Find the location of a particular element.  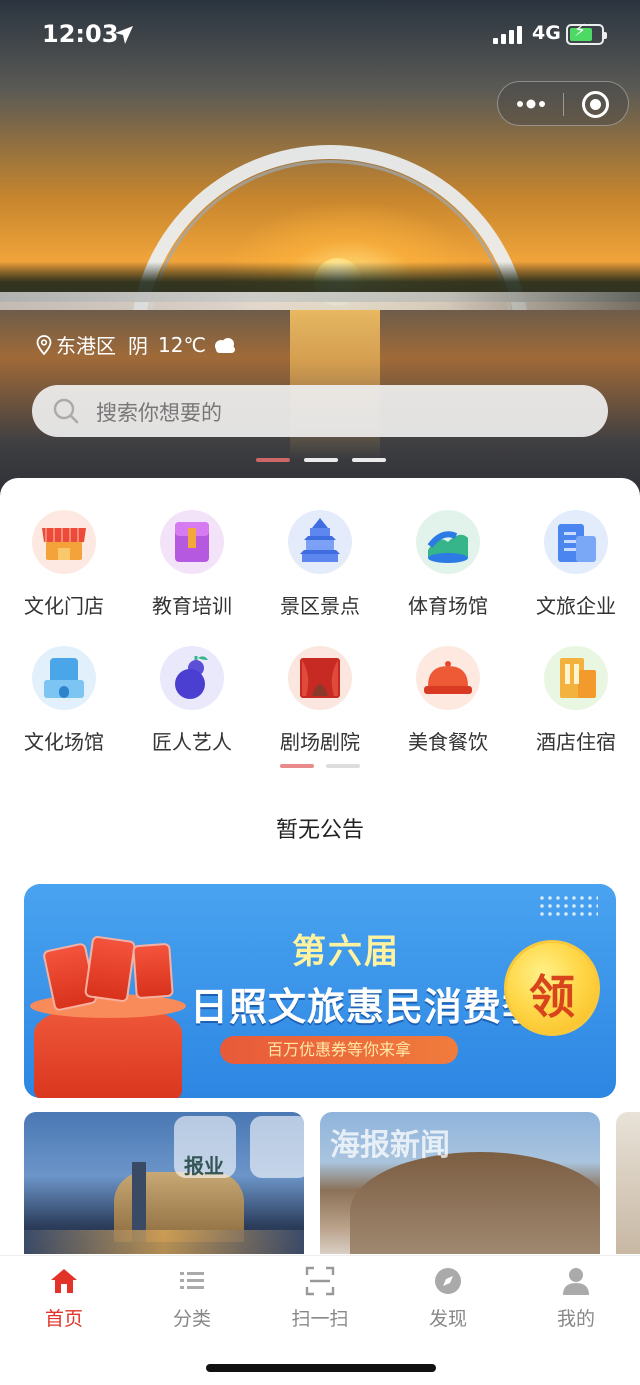

hero-carousel-indicator is located at coordinates (321, 460).